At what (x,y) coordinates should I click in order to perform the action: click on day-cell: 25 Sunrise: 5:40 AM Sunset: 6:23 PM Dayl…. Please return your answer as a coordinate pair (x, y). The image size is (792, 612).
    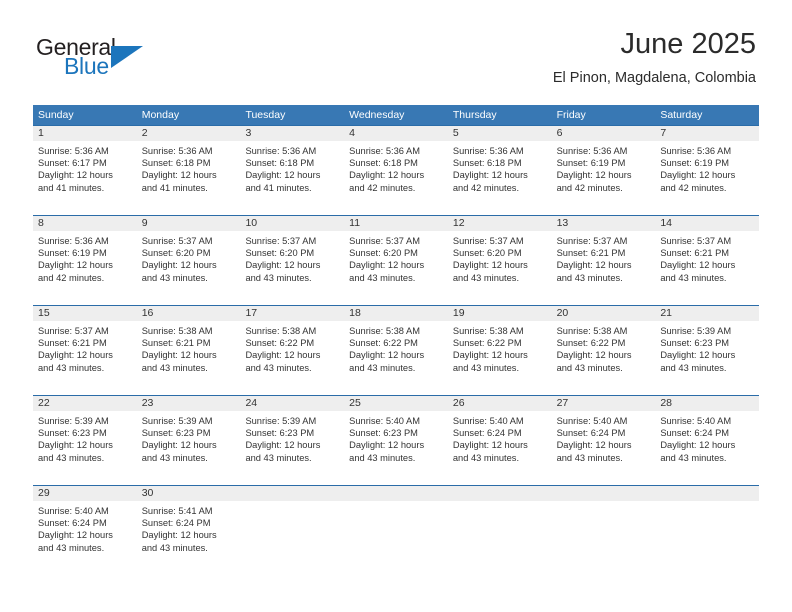
    Looking at the image, I should click on (396, 440).